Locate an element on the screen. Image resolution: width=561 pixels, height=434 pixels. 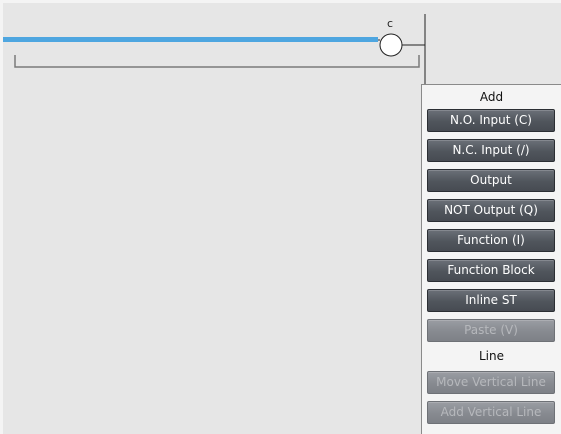
function-button: Function (I) is located at coordinates (491, 240).